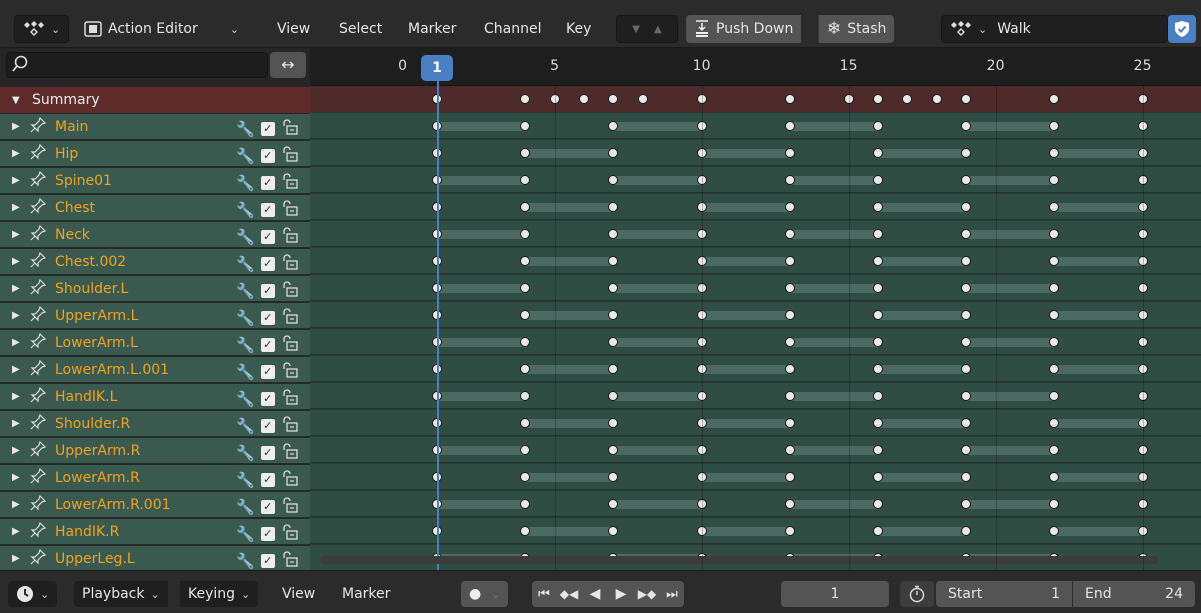 The image size is (1201, 613). Describe the element at coordinates (744, 29) in the screenshot. I see `push-down-button: Push Down` at that location.